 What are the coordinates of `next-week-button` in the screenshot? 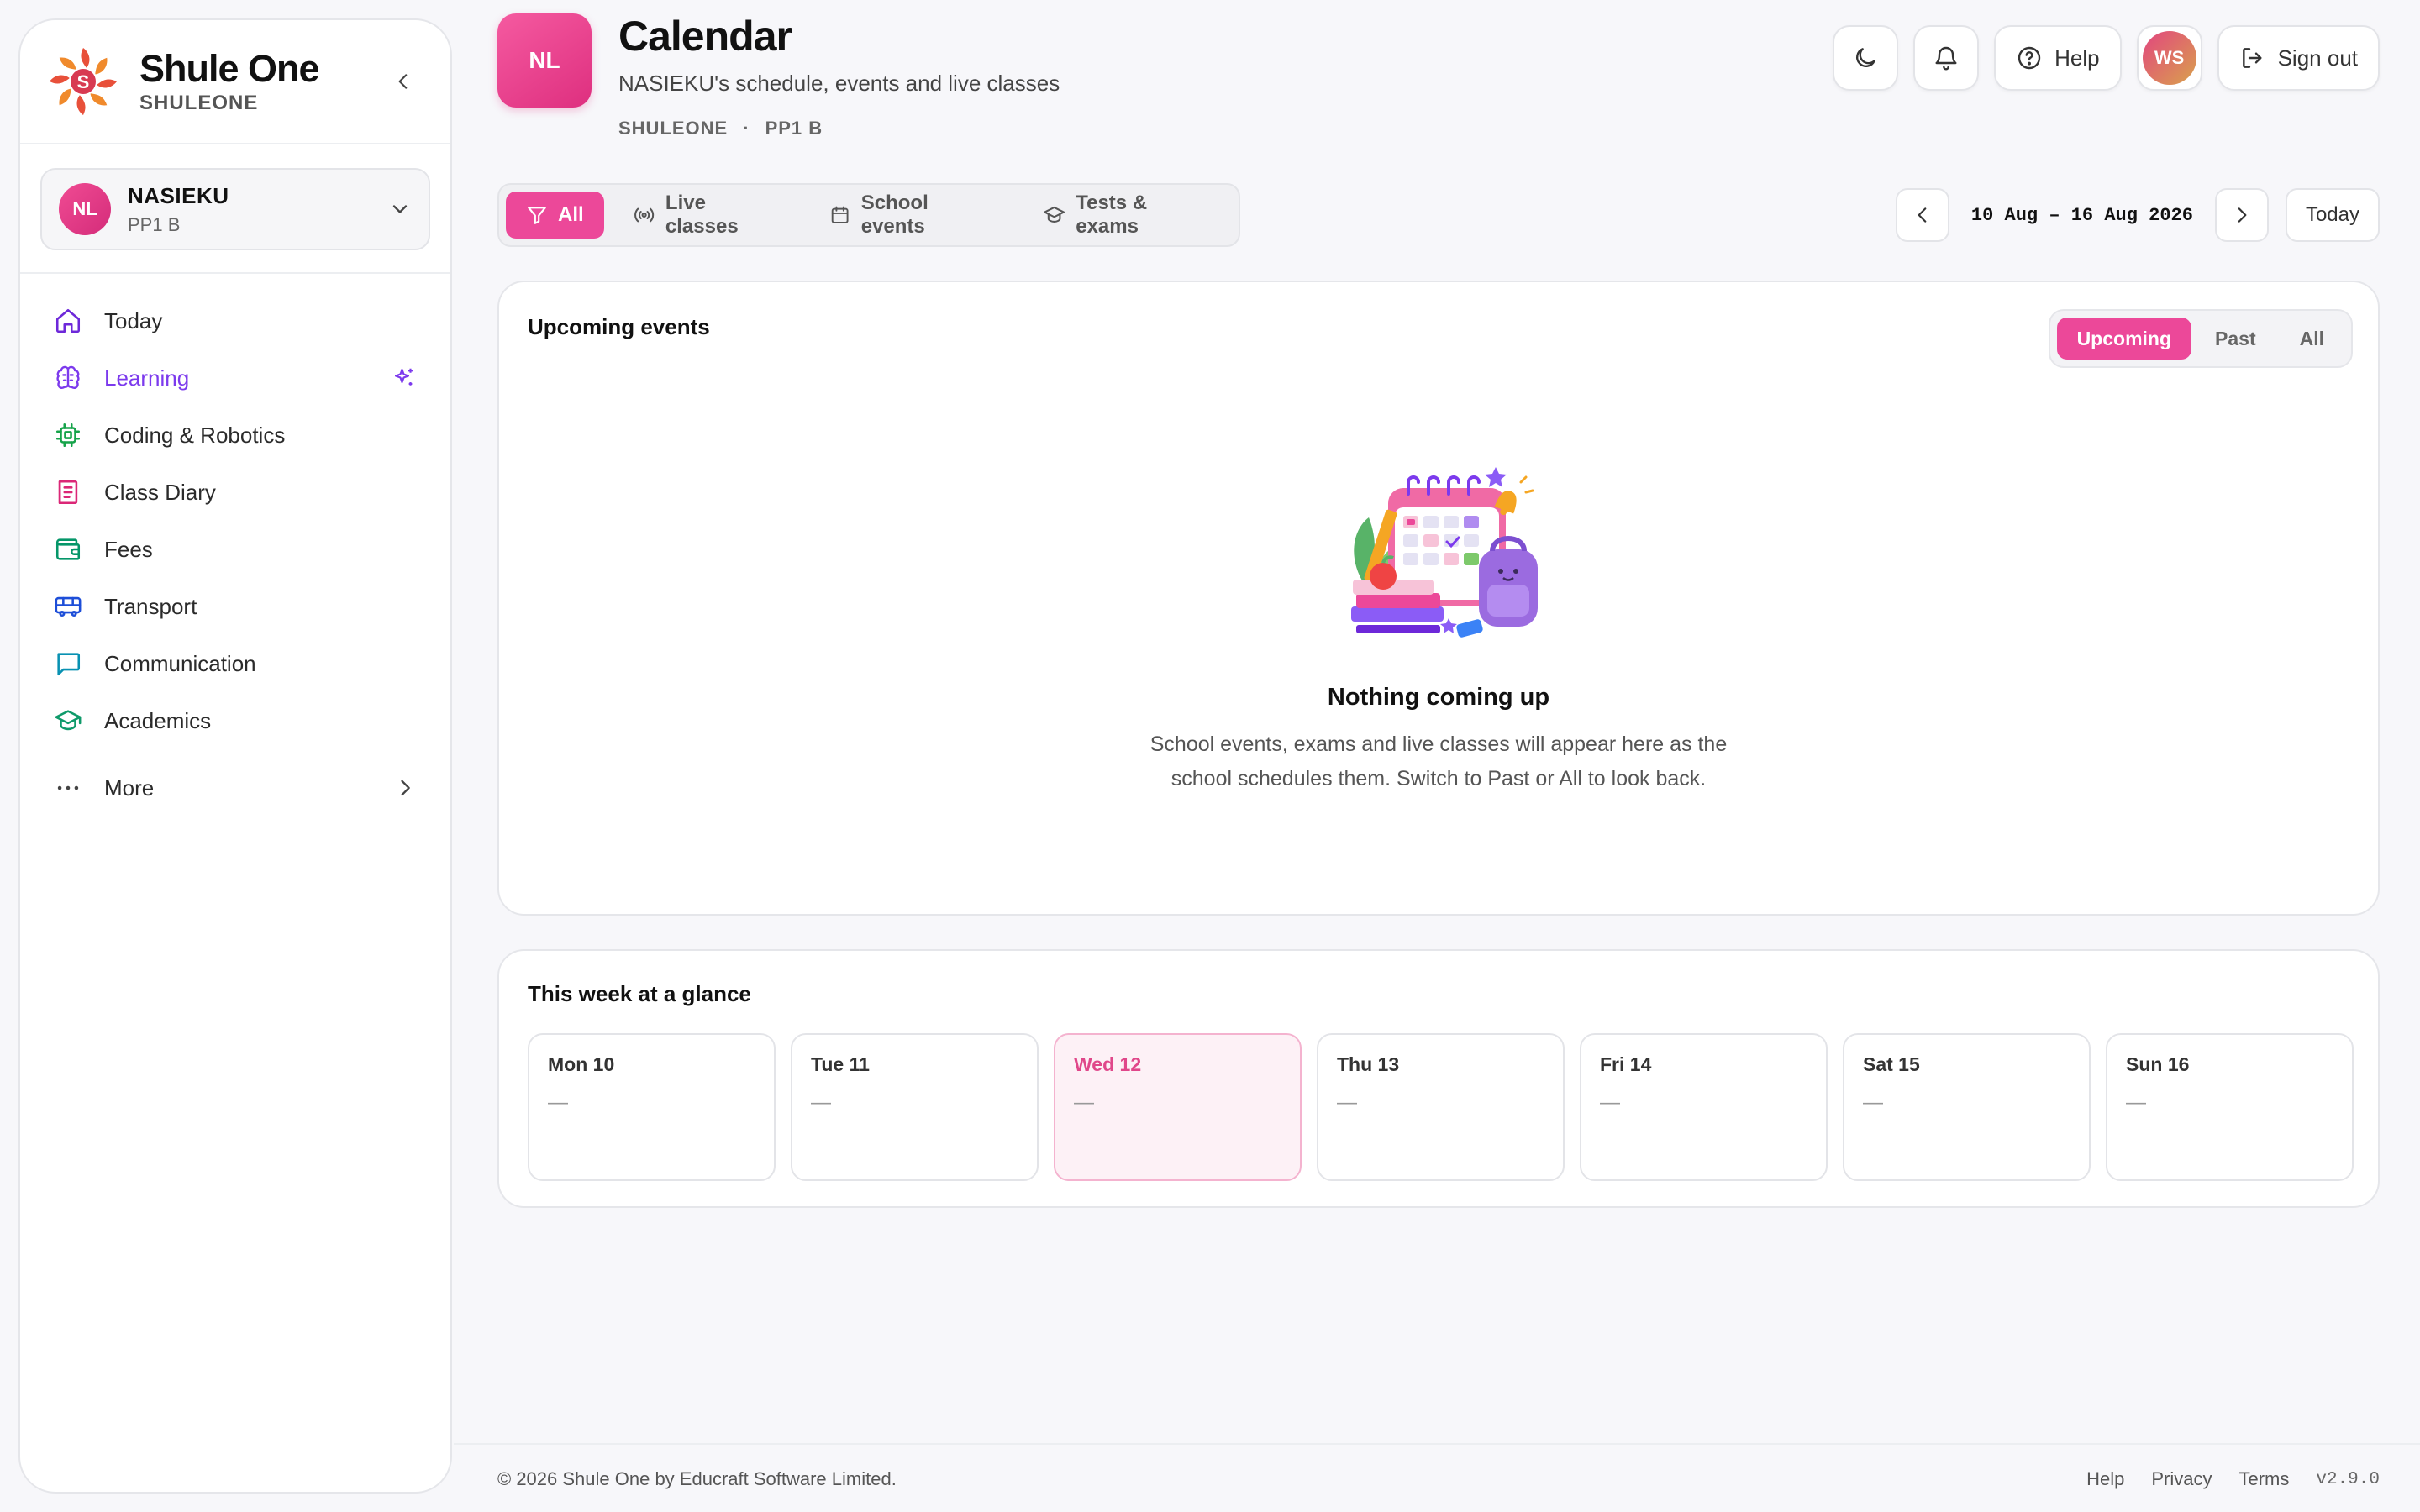 It's located at (2241, 215).